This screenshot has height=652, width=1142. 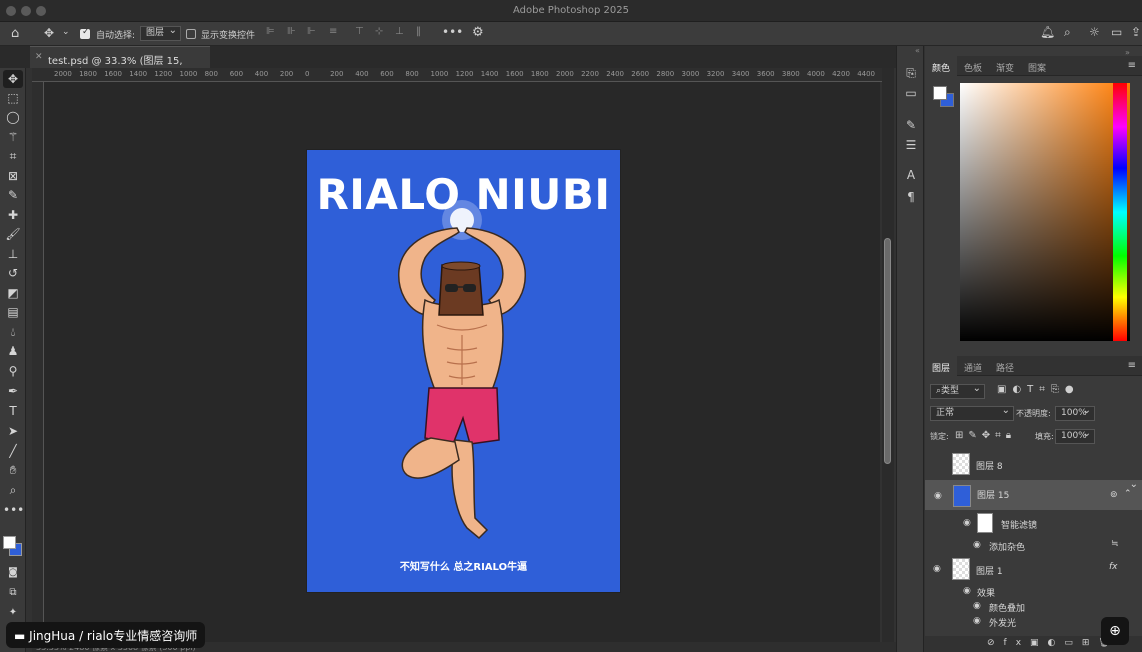 What do you see at coordinates (1116, 32) in the screenshot?
I see `workspace-icon: ▭` at bounding box center [1116, 32].